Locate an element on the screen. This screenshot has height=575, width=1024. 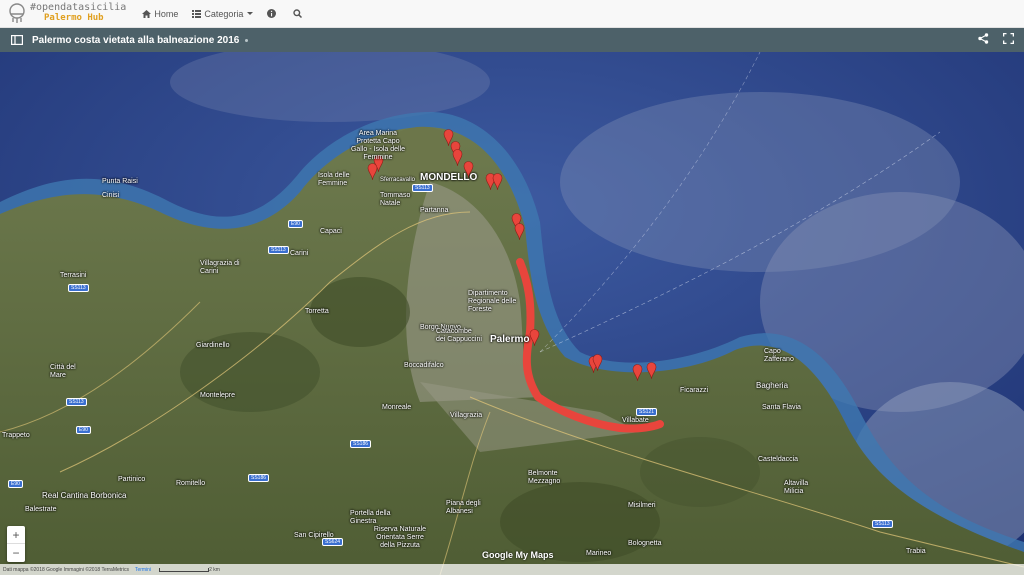
label-realcantina: Real Cantina Borbonica is located at coordinates (84, 495).